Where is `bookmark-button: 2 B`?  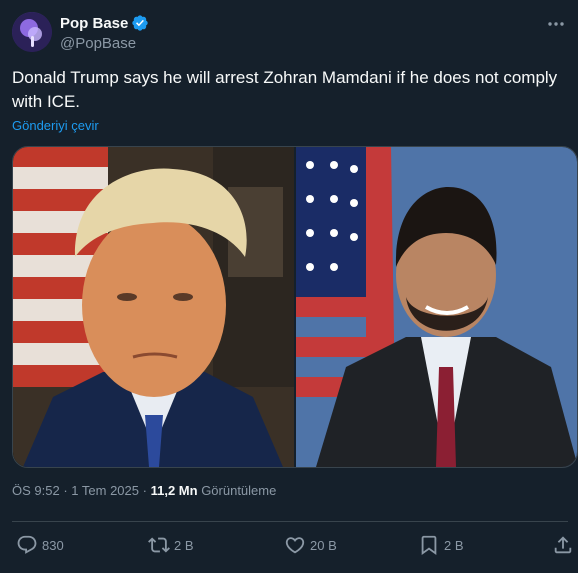
bookmark-button: 2 B is located at coordinates (441, 545).